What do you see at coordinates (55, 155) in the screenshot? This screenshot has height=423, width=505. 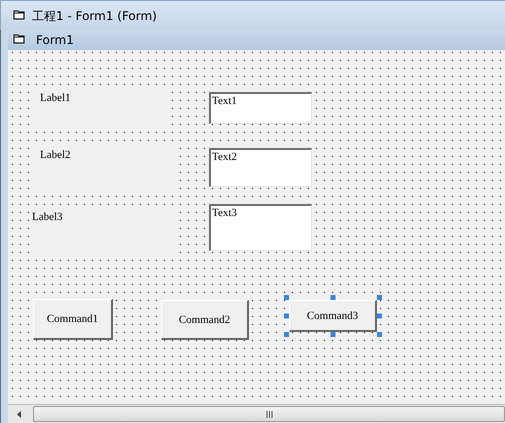 I see `label-caption: Label2` at bounding box center [55, 155].